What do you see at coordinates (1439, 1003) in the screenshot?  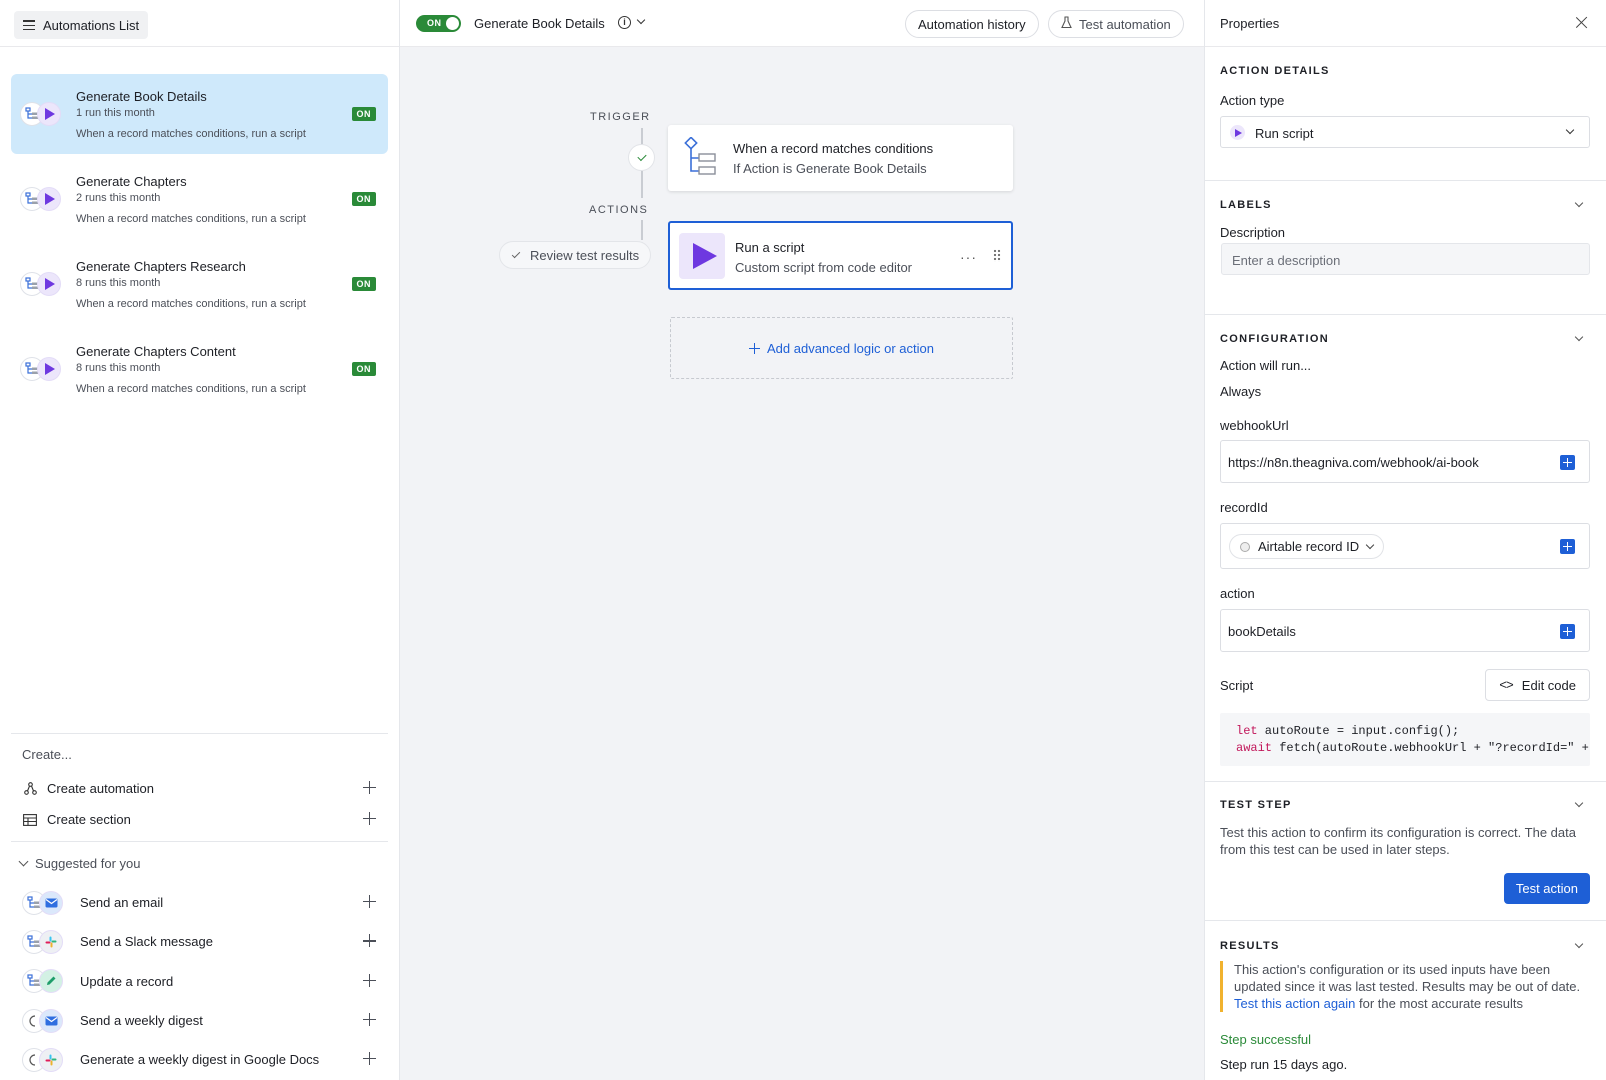 I see `warning-text-end: for the most accurate results` at bounding box center [1439, 1003].